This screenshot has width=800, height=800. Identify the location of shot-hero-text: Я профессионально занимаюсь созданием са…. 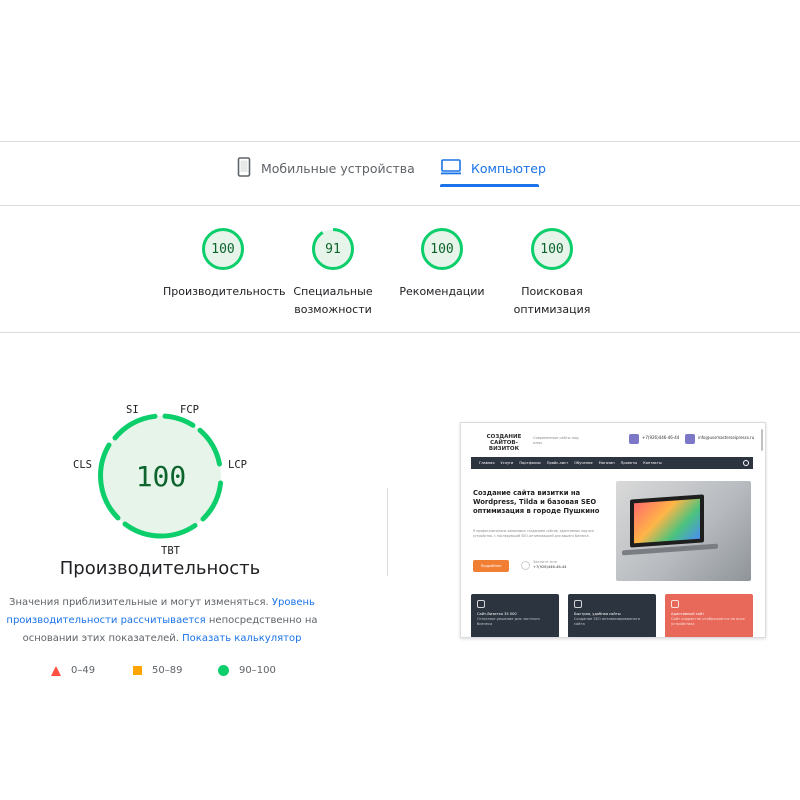
(533, 533).